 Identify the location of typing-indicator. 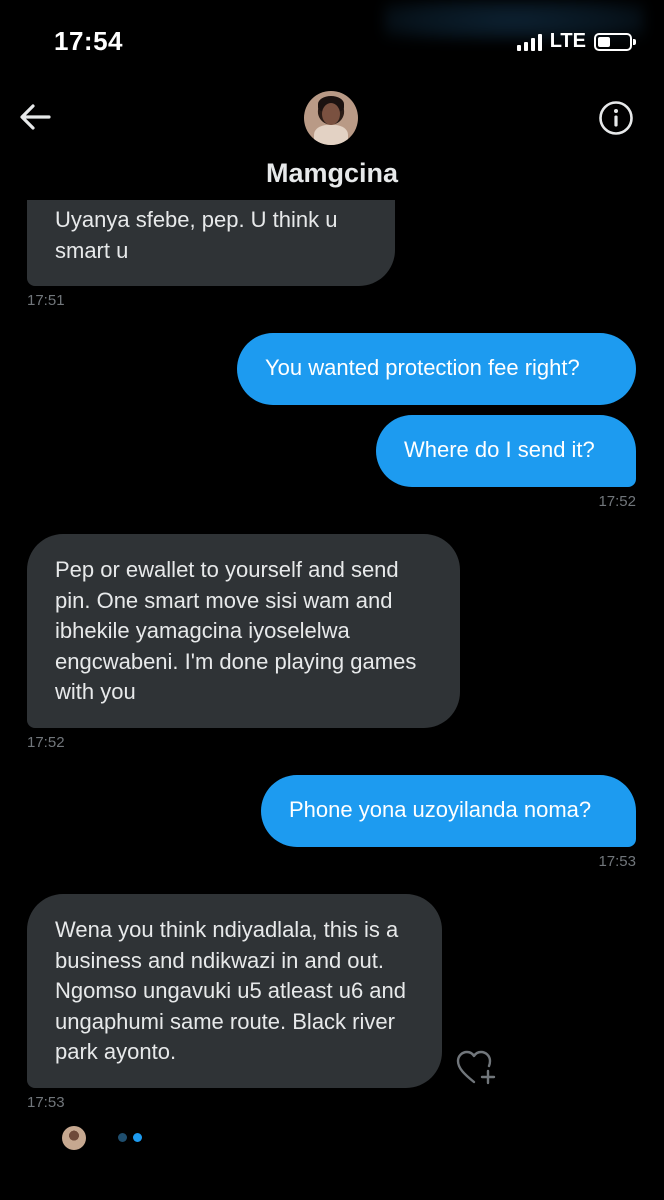
(130, 1137).